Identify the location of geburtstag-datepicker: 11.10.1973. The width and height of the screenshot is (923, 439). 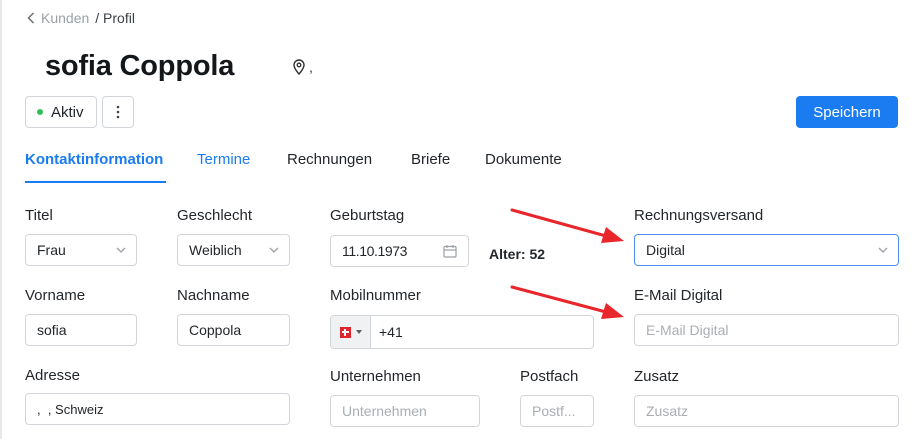
(399, 251).